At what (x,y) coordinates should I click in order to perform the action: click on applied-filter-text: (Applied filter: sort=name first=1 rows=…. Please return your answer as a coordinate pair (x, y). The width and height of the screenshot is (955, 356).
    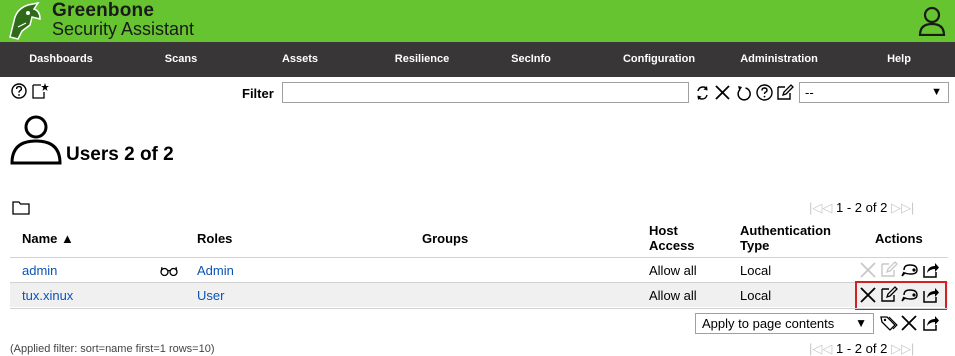
    Looking at the image, I should click on (112, 349).